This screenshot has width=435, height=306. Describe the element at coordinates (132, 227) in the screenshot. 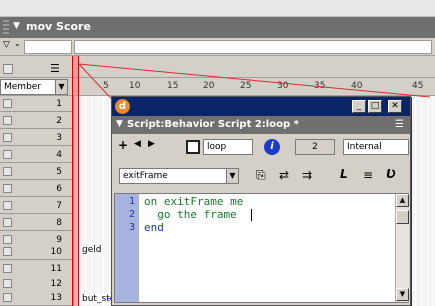

I see `line-number: 3` at that location.